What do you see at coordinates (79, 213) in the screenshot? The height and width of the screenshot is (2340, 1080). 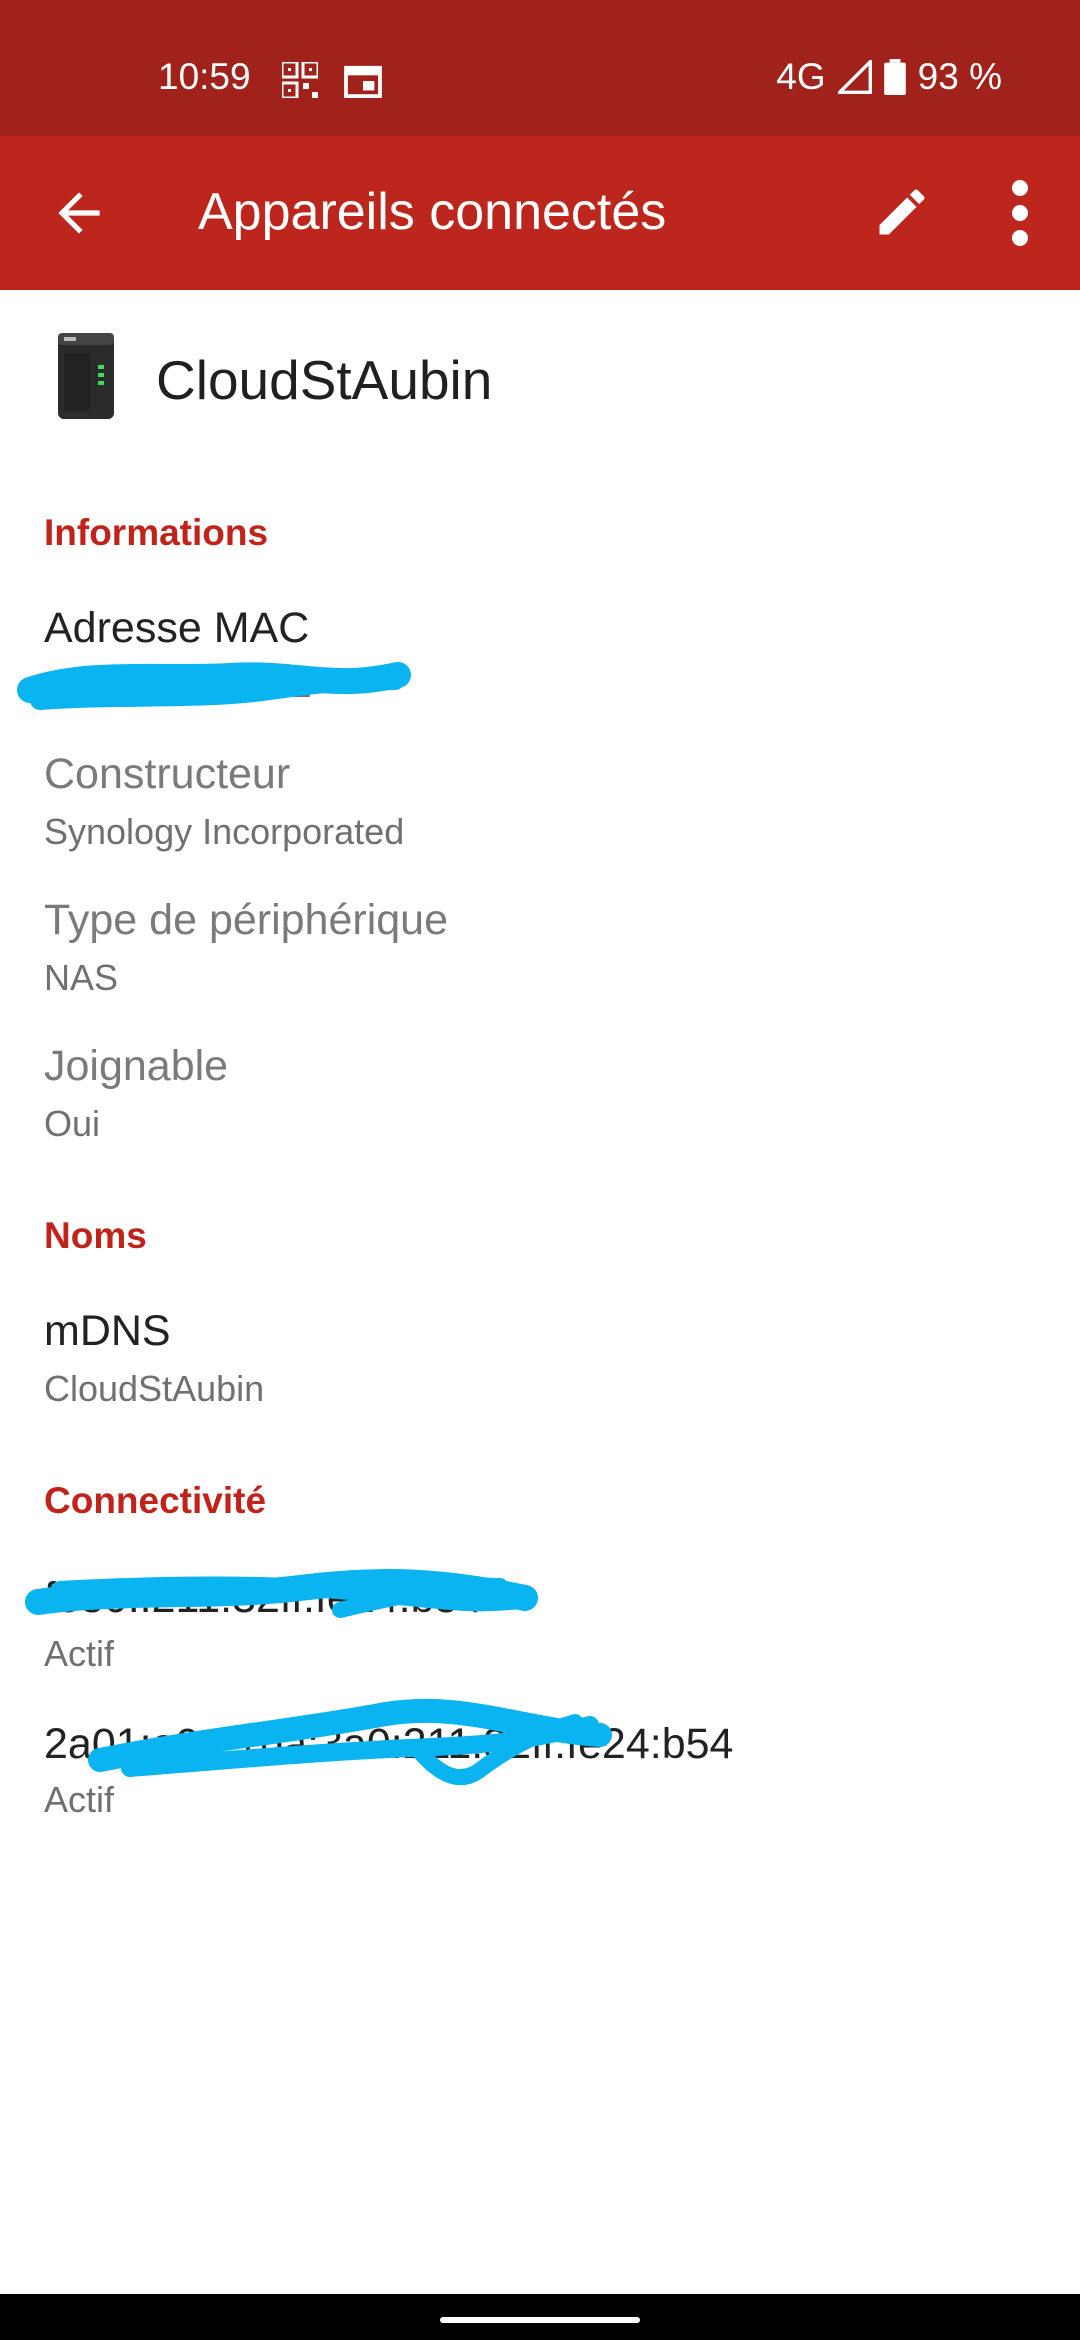 I see `back-arrow-icon` at bounding box center [79, 213].